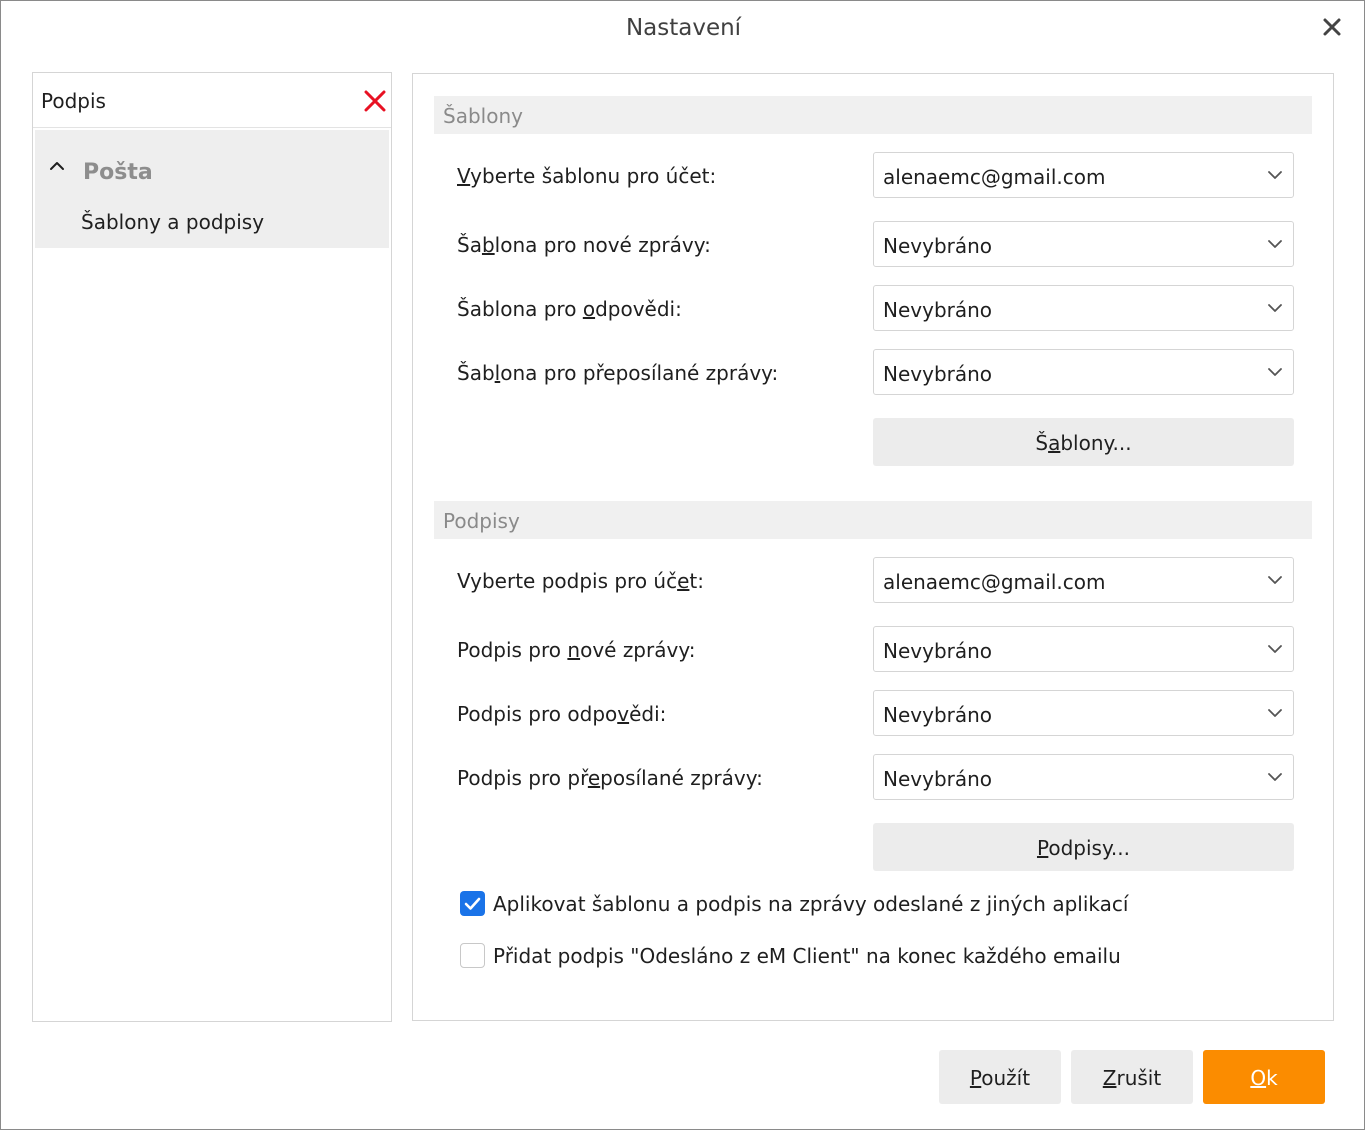  I want to click on clear-icon, so click(375, 101).